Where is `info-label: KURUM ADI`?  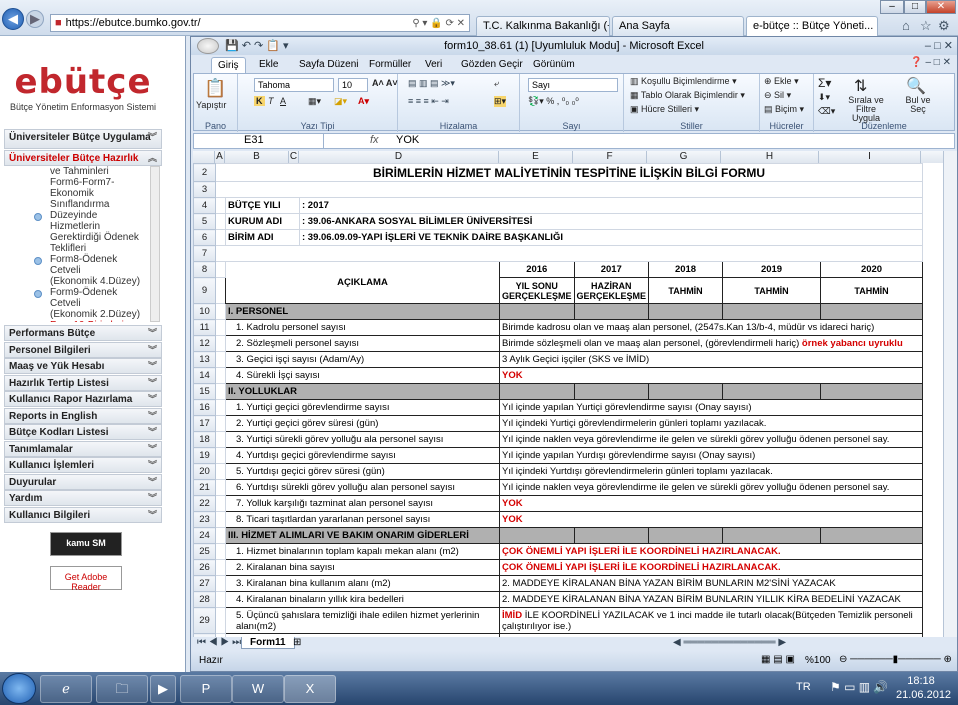 info-label: KURUM ADI is located at coordinates (262, 221).